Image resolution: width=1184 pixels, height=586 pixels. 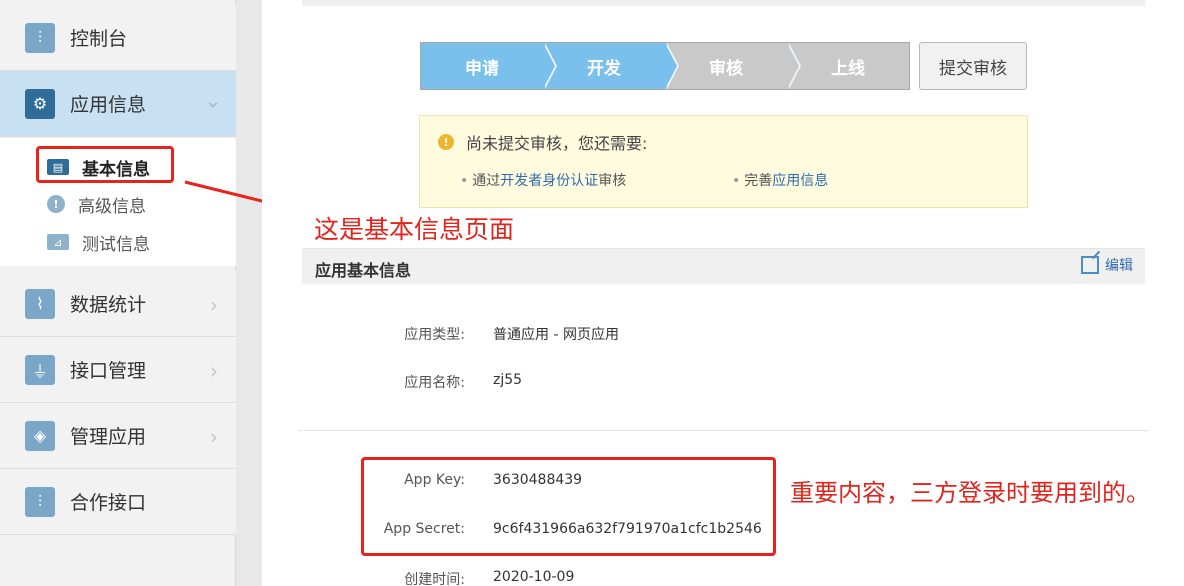 I want to click on step-label: 申请, so click(x=482, y=68).